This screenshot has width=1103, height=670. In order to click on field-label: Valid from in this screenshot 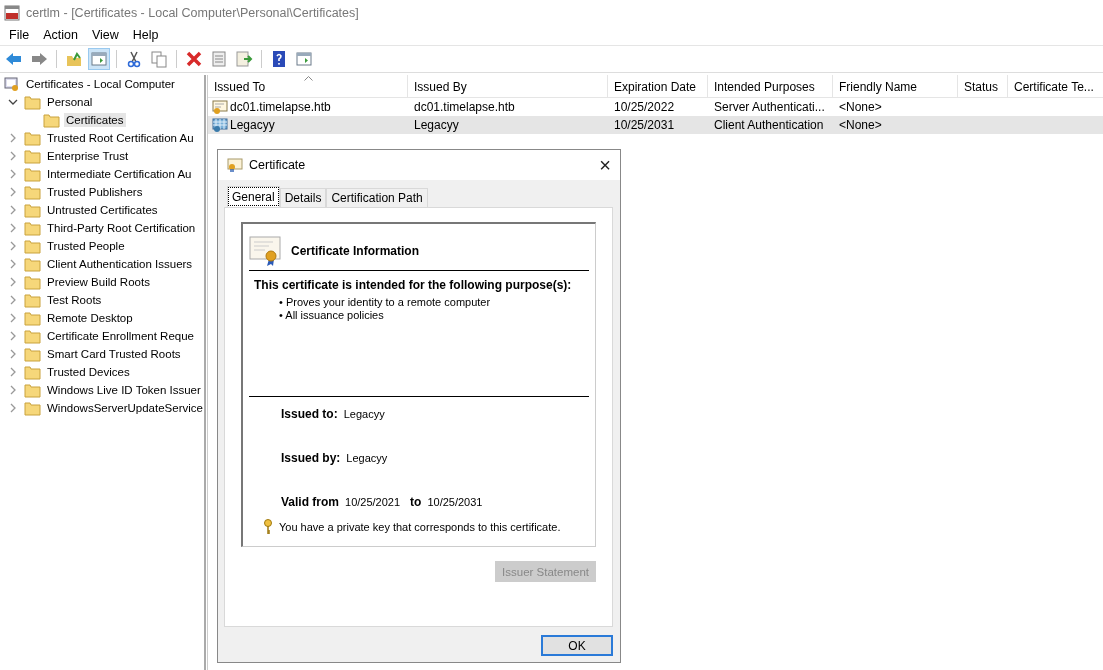, I will do `click(310, 502)`.